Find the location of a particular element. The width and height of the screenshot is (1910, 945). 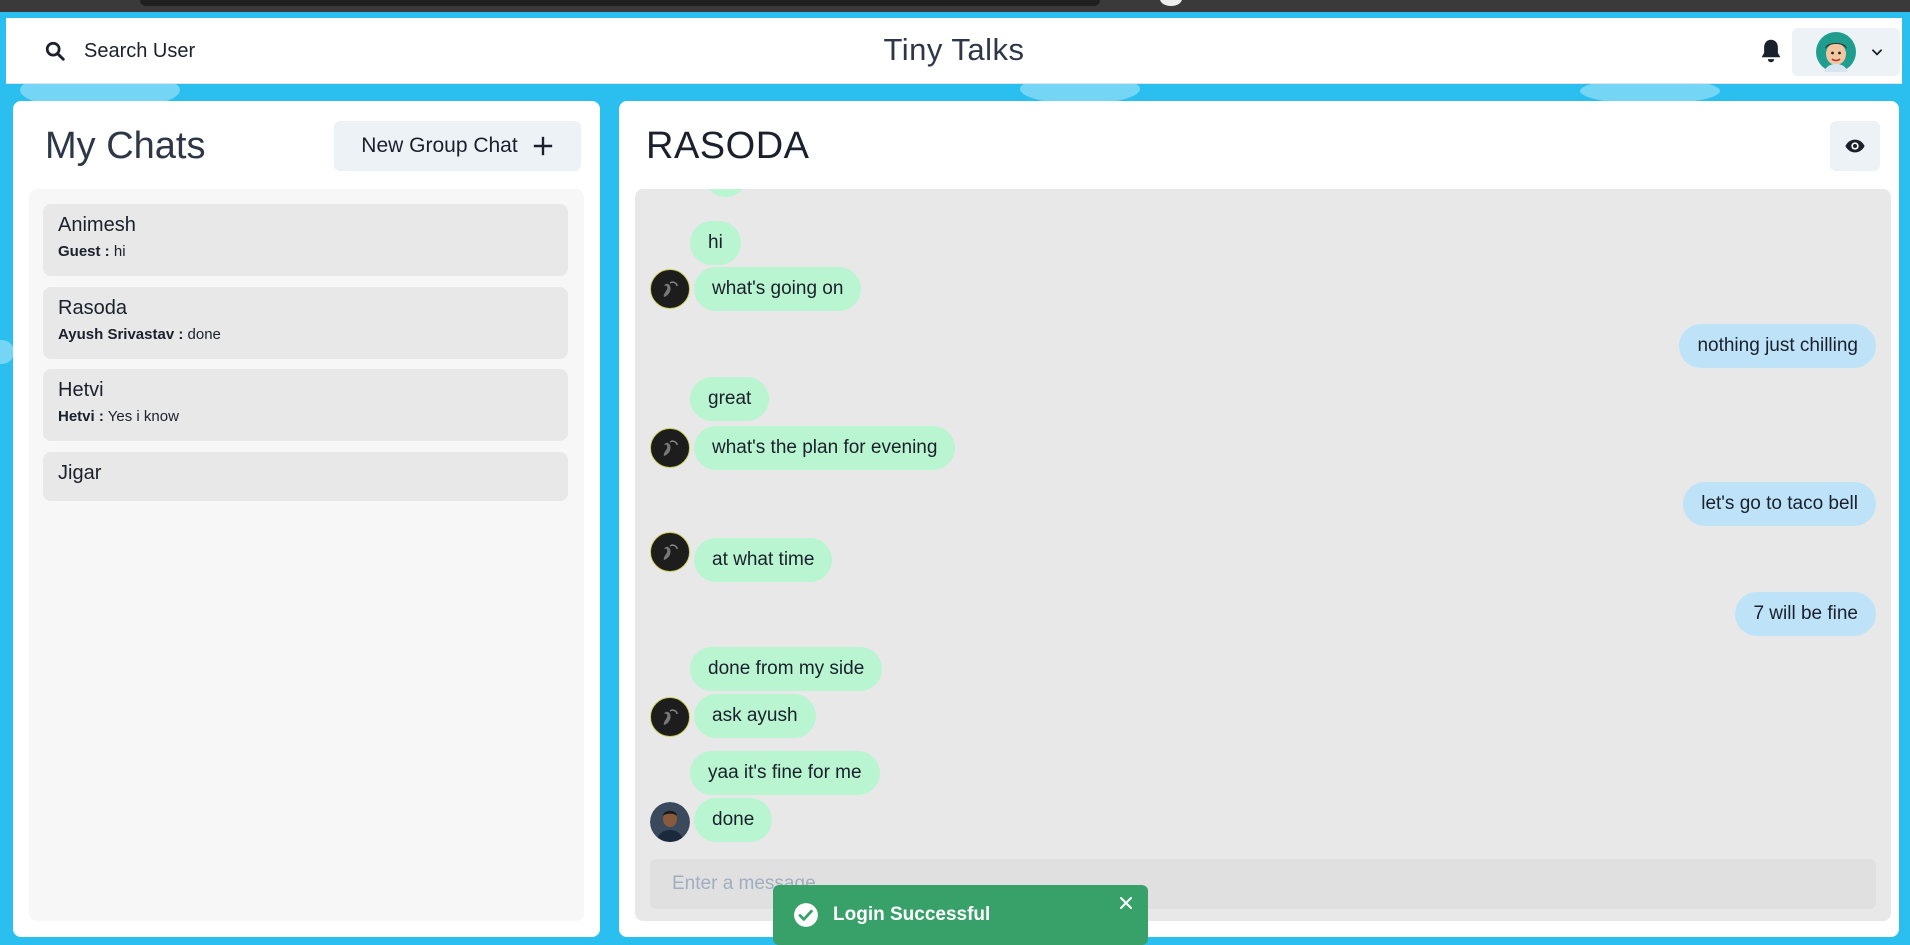

message-bubble: let's go to taco bell is located at coordinates (1779, 504).